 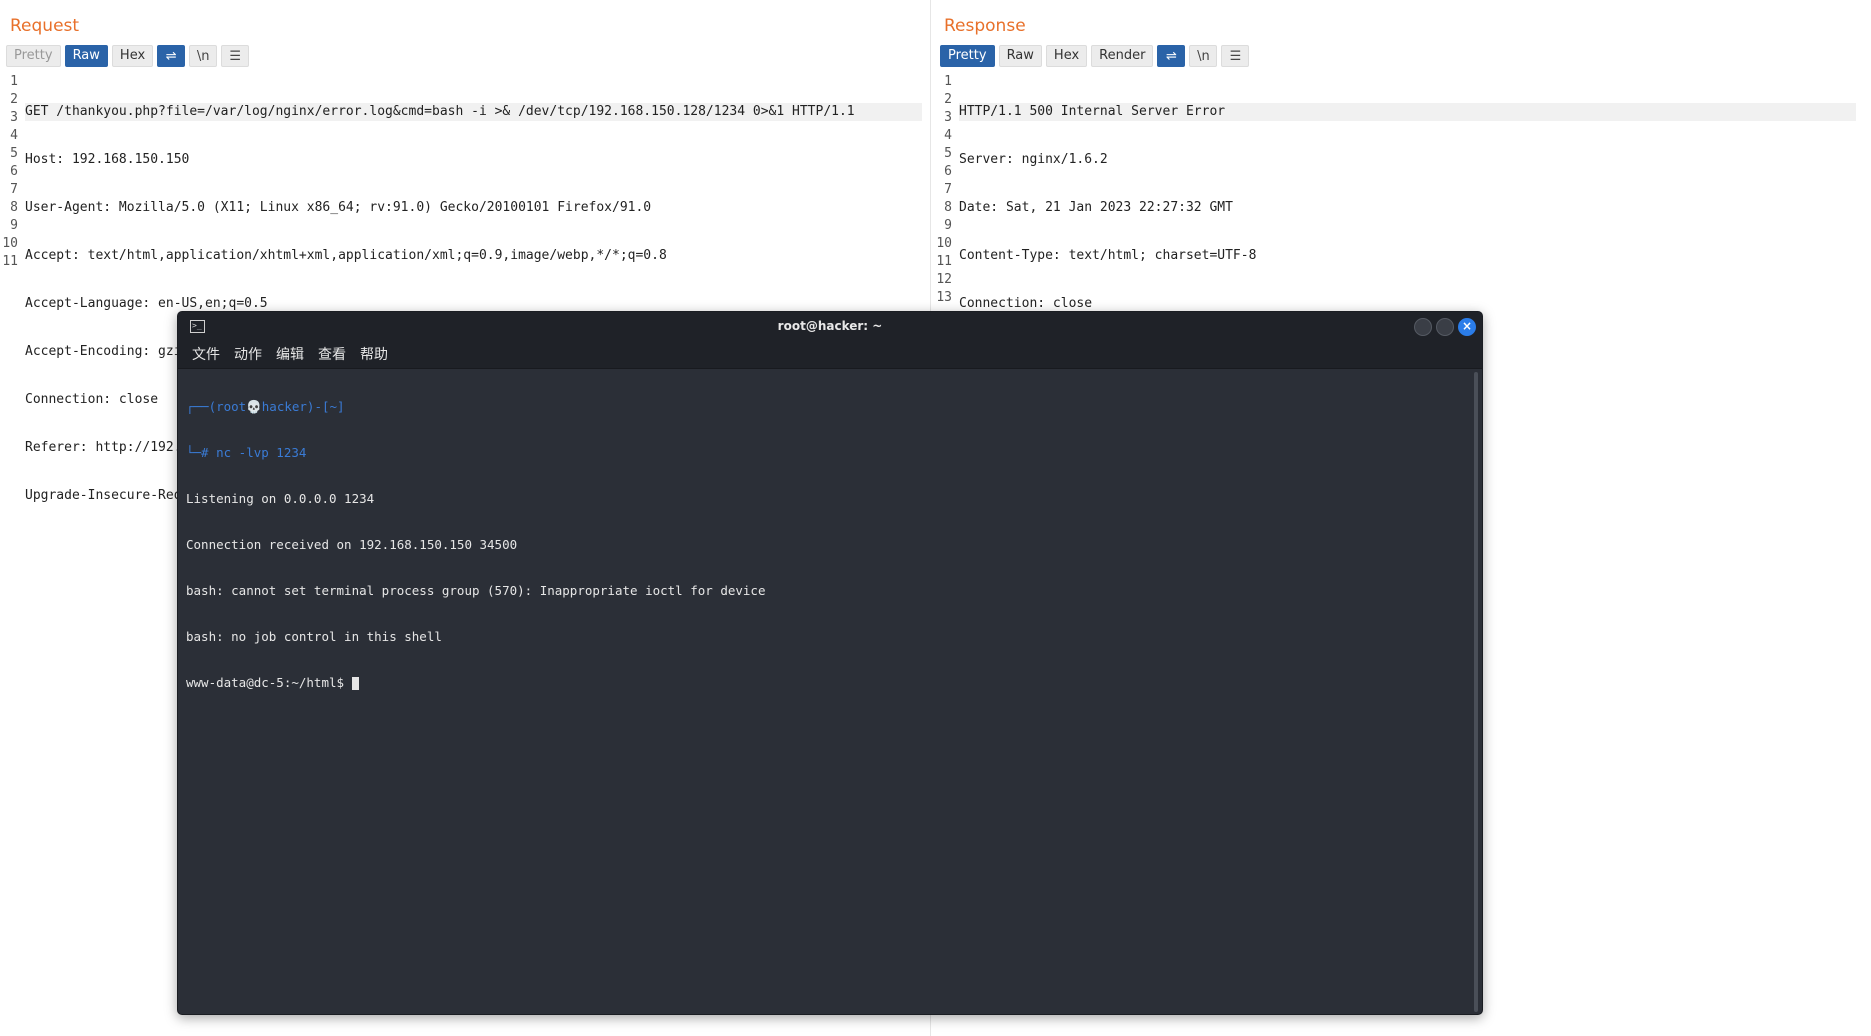 I want to click on terminal-title: root@hacker: ~, so click(x=830, y=326).